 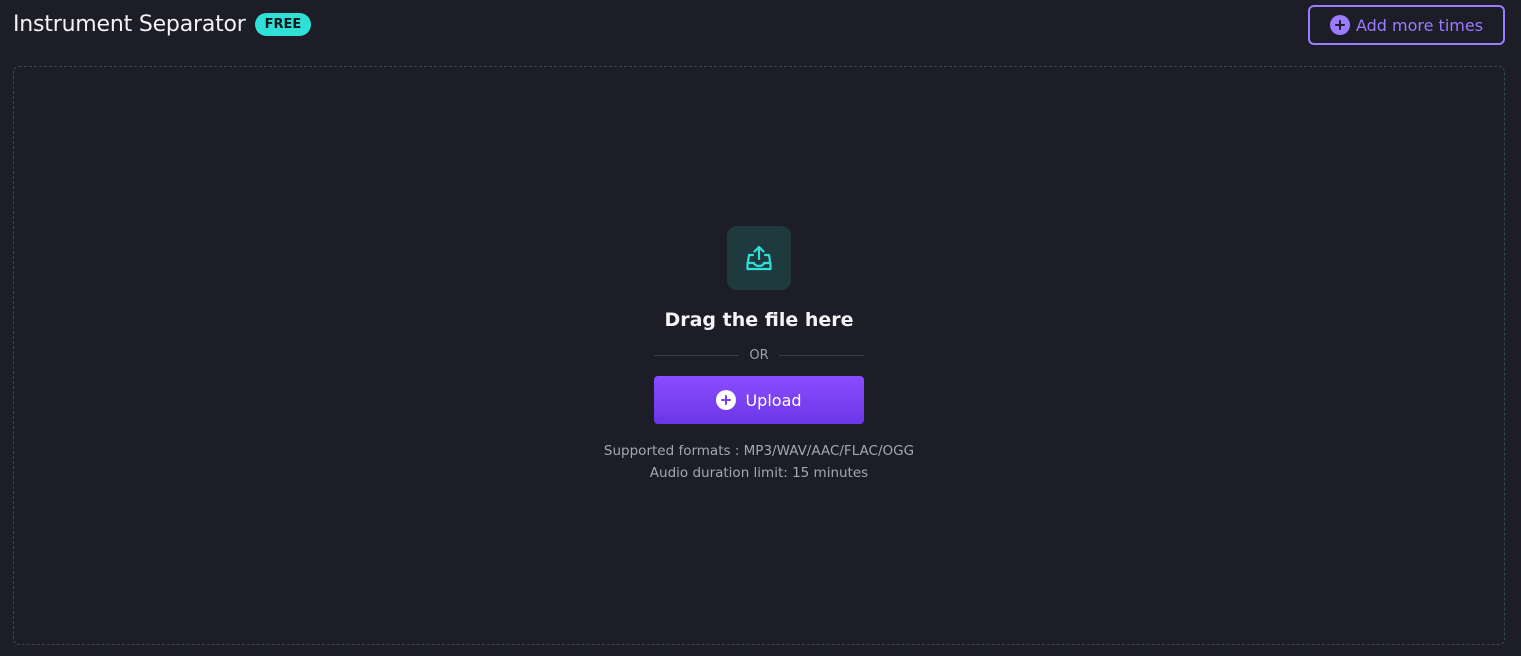 I want to click on or-divider: OR, so click(x=759, y=355).